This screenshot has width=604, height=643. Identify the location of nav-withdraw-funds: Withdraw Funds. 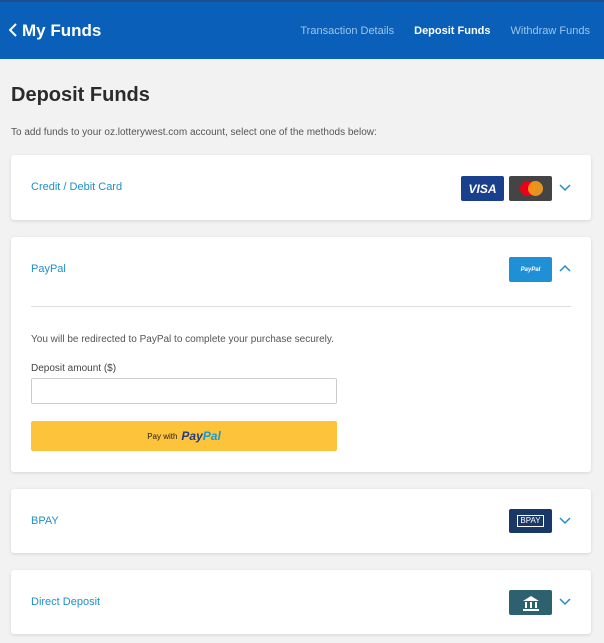
(550, 31).